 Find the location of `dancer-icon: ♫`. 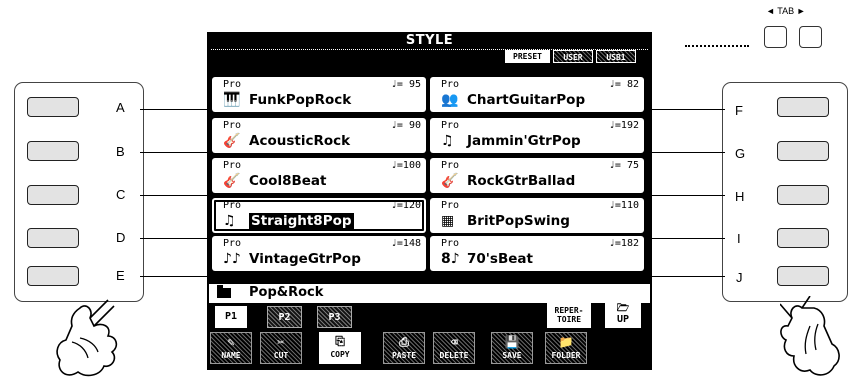

dancer-icon: ♫ is located at coordinates (447, 141).